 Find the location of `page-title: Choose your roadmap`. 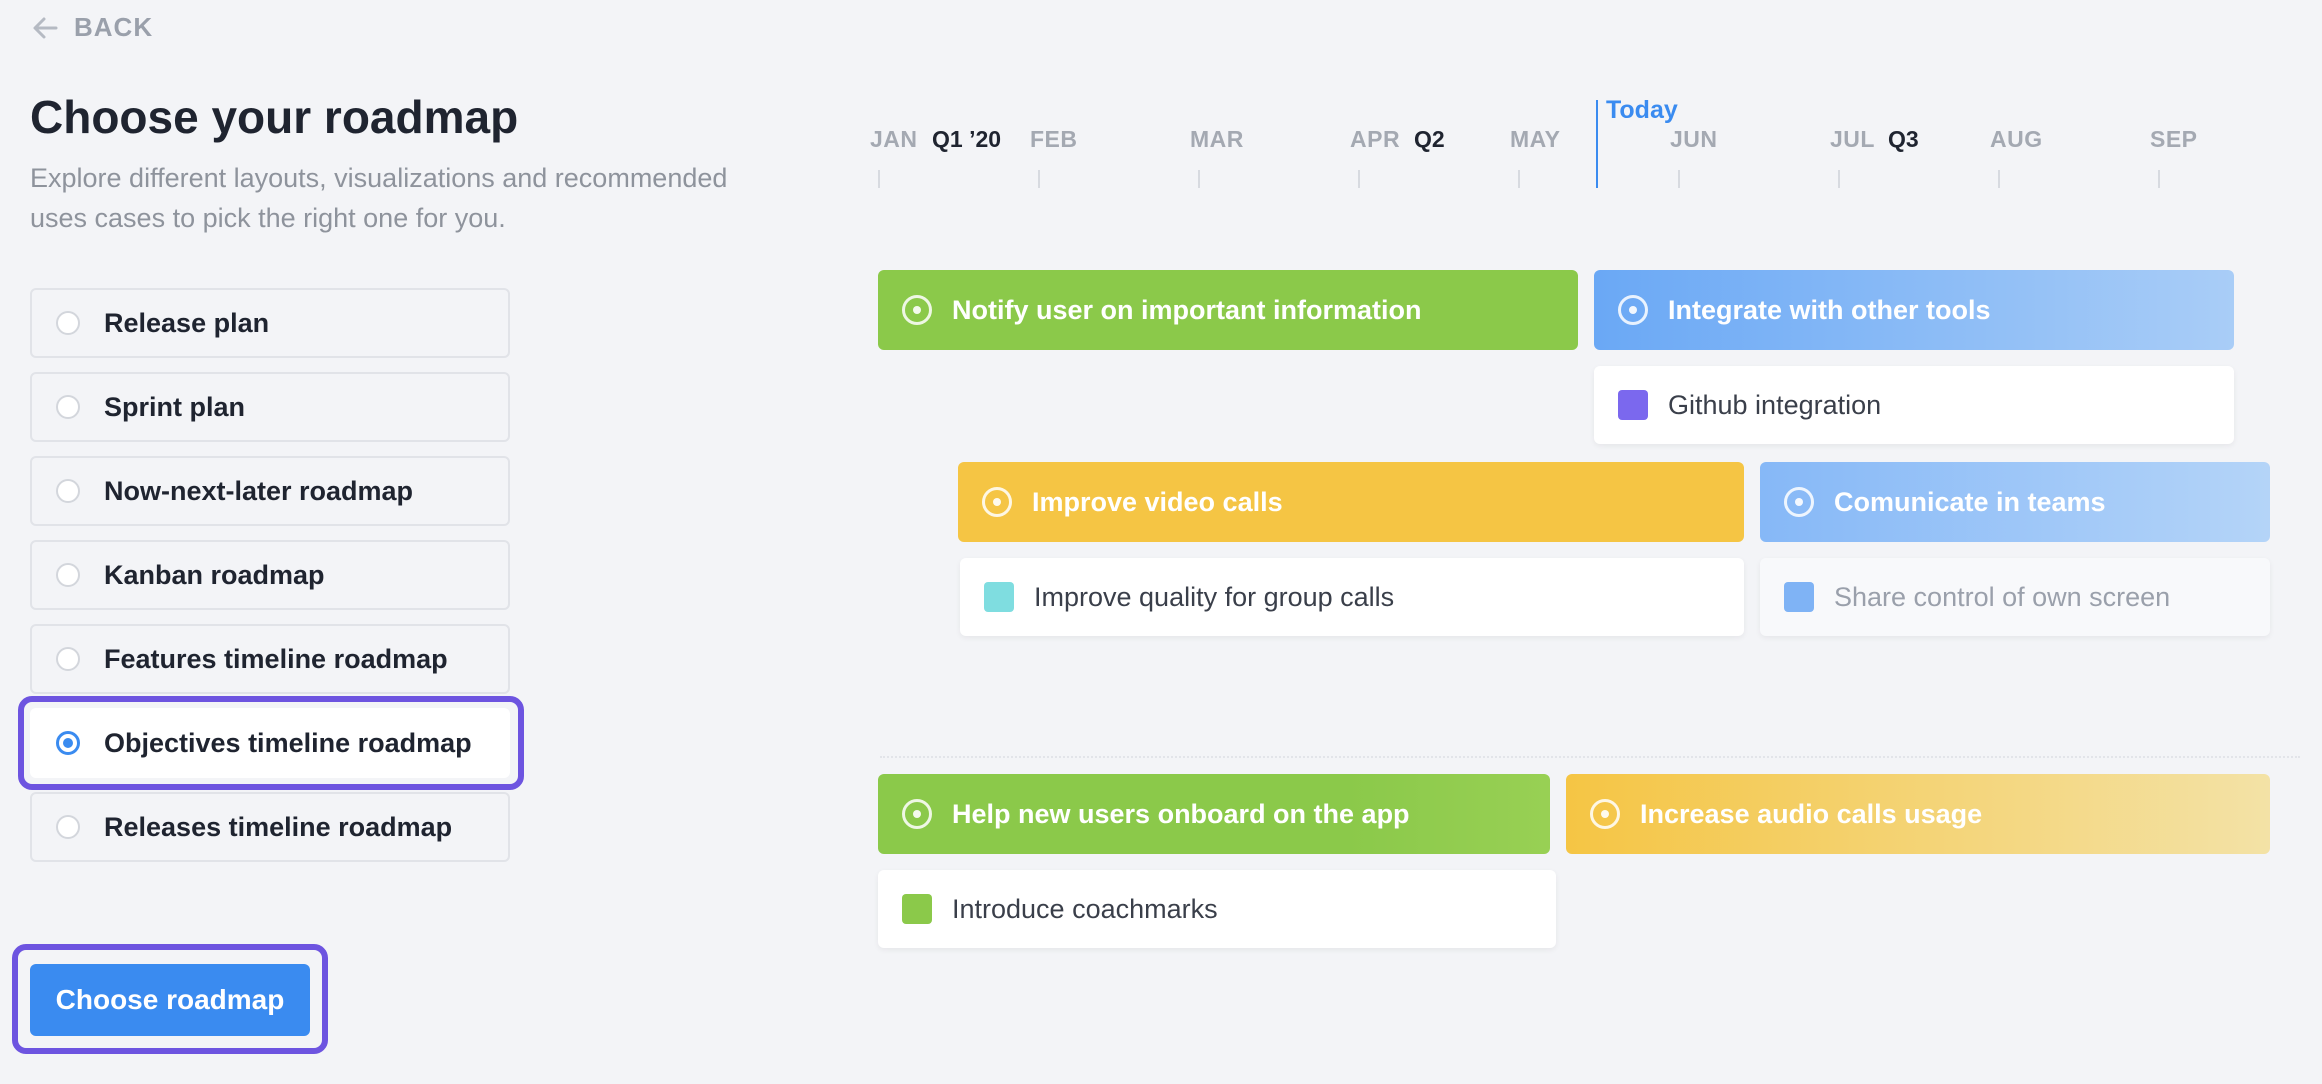

page-title: Choose your roadmap is located at coordinates (274, 117).